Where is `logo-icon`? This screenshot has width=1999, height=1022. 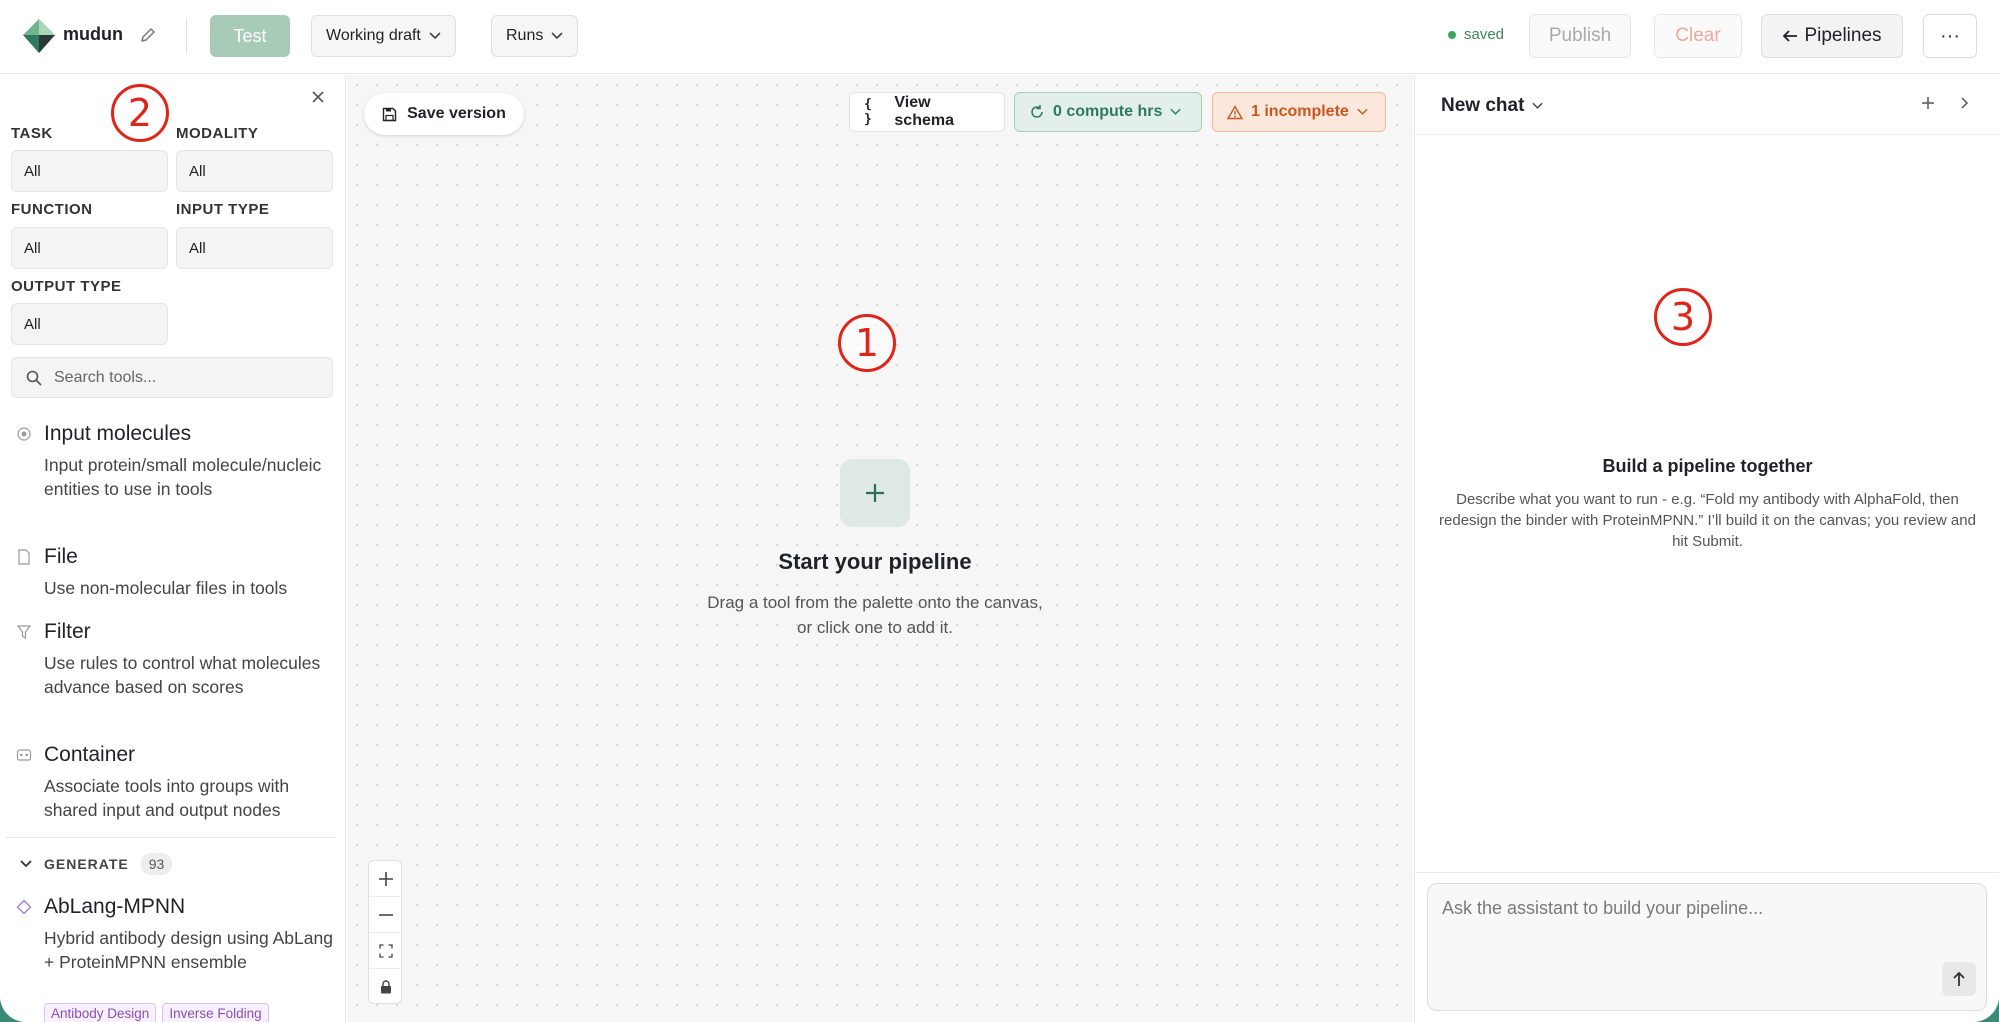 logo-icon is located at coordinates (39, 36).